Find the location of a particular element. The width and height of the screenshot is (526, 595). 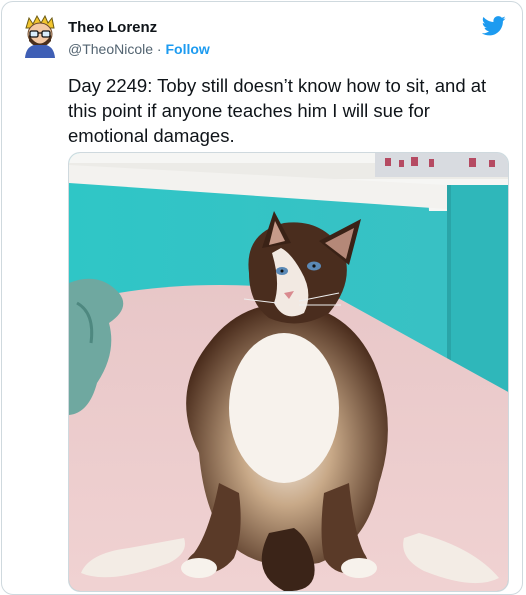

twitter-bird-icon is located at coordinates (493, 26).